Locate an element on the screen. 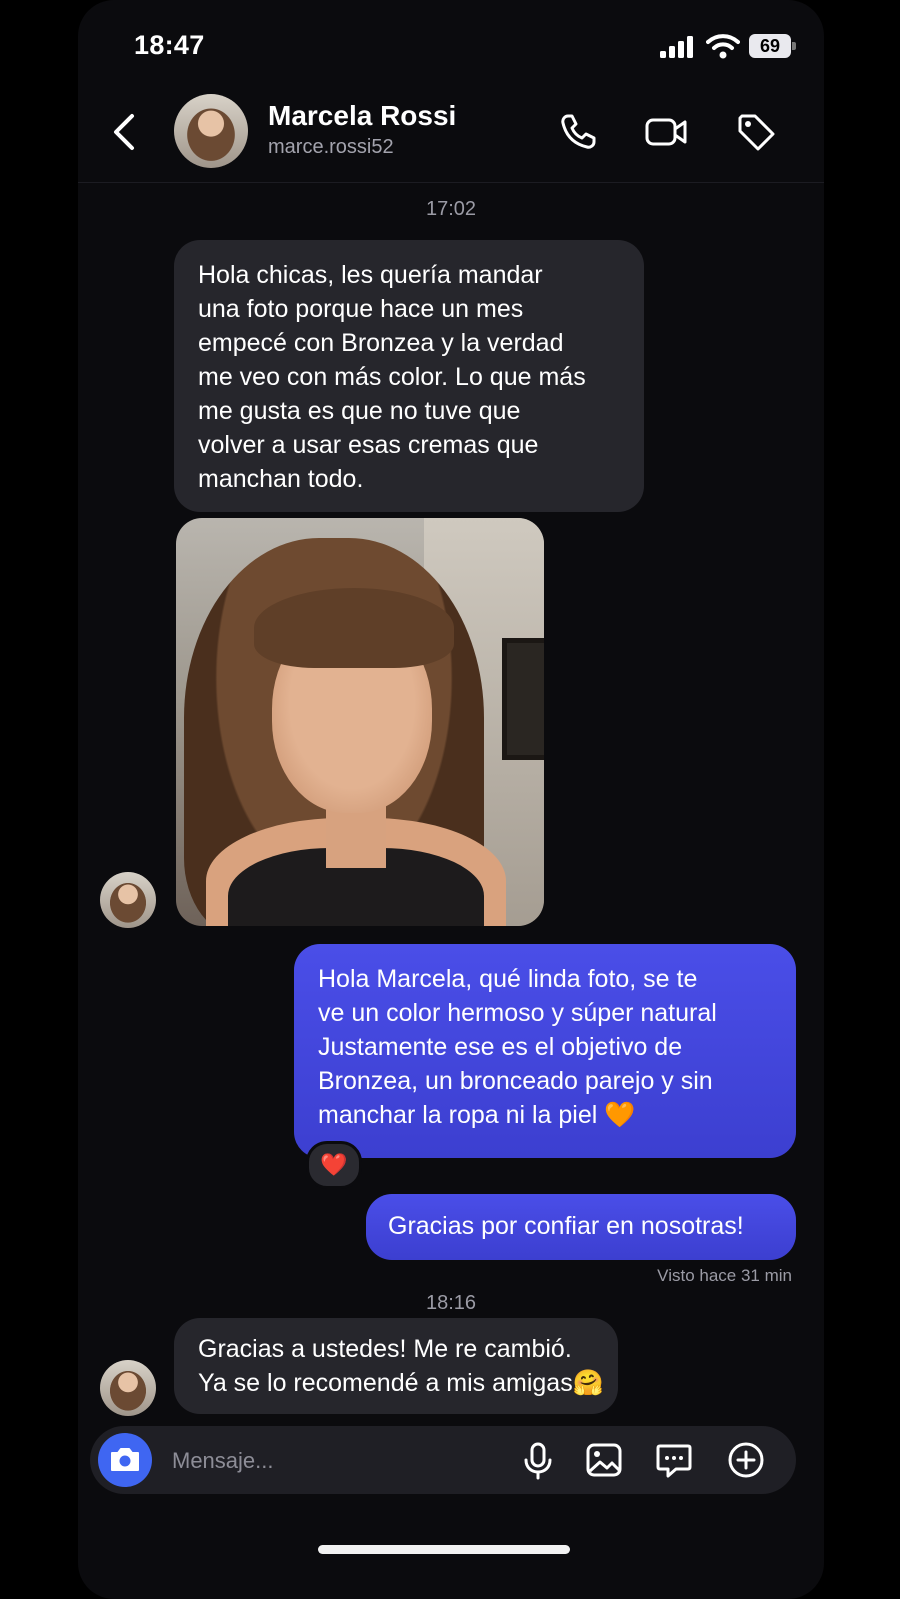 This screenshot has width=900, height=1599. battery-level: 69 is located at coordinates (770, 46).